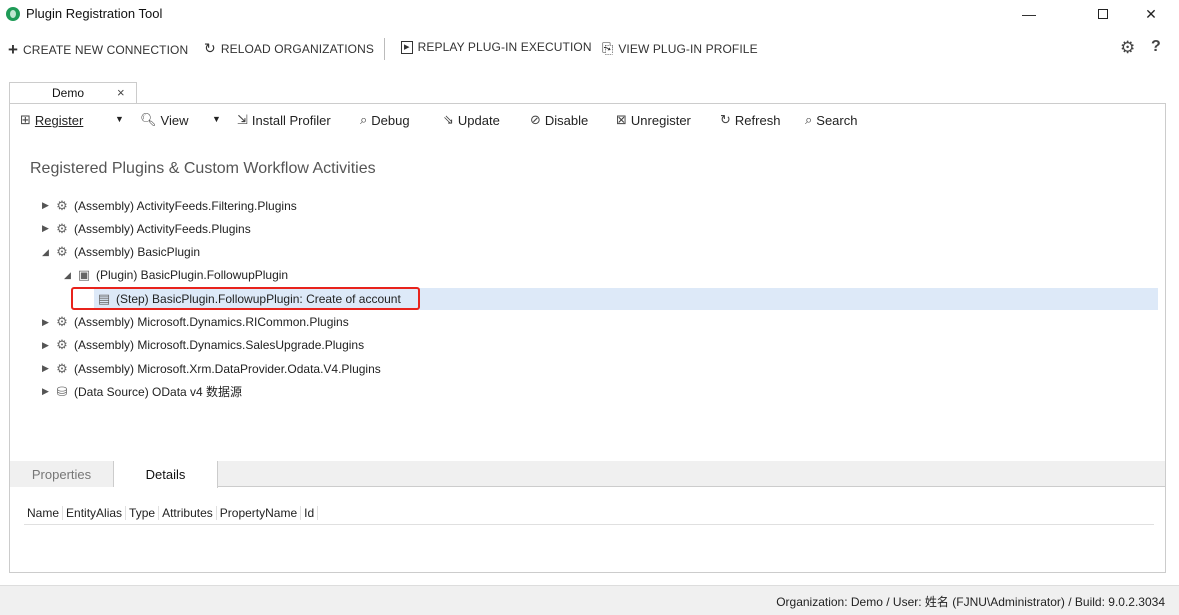  I want to click on unregister-label: Unregister, so click(660, 120).